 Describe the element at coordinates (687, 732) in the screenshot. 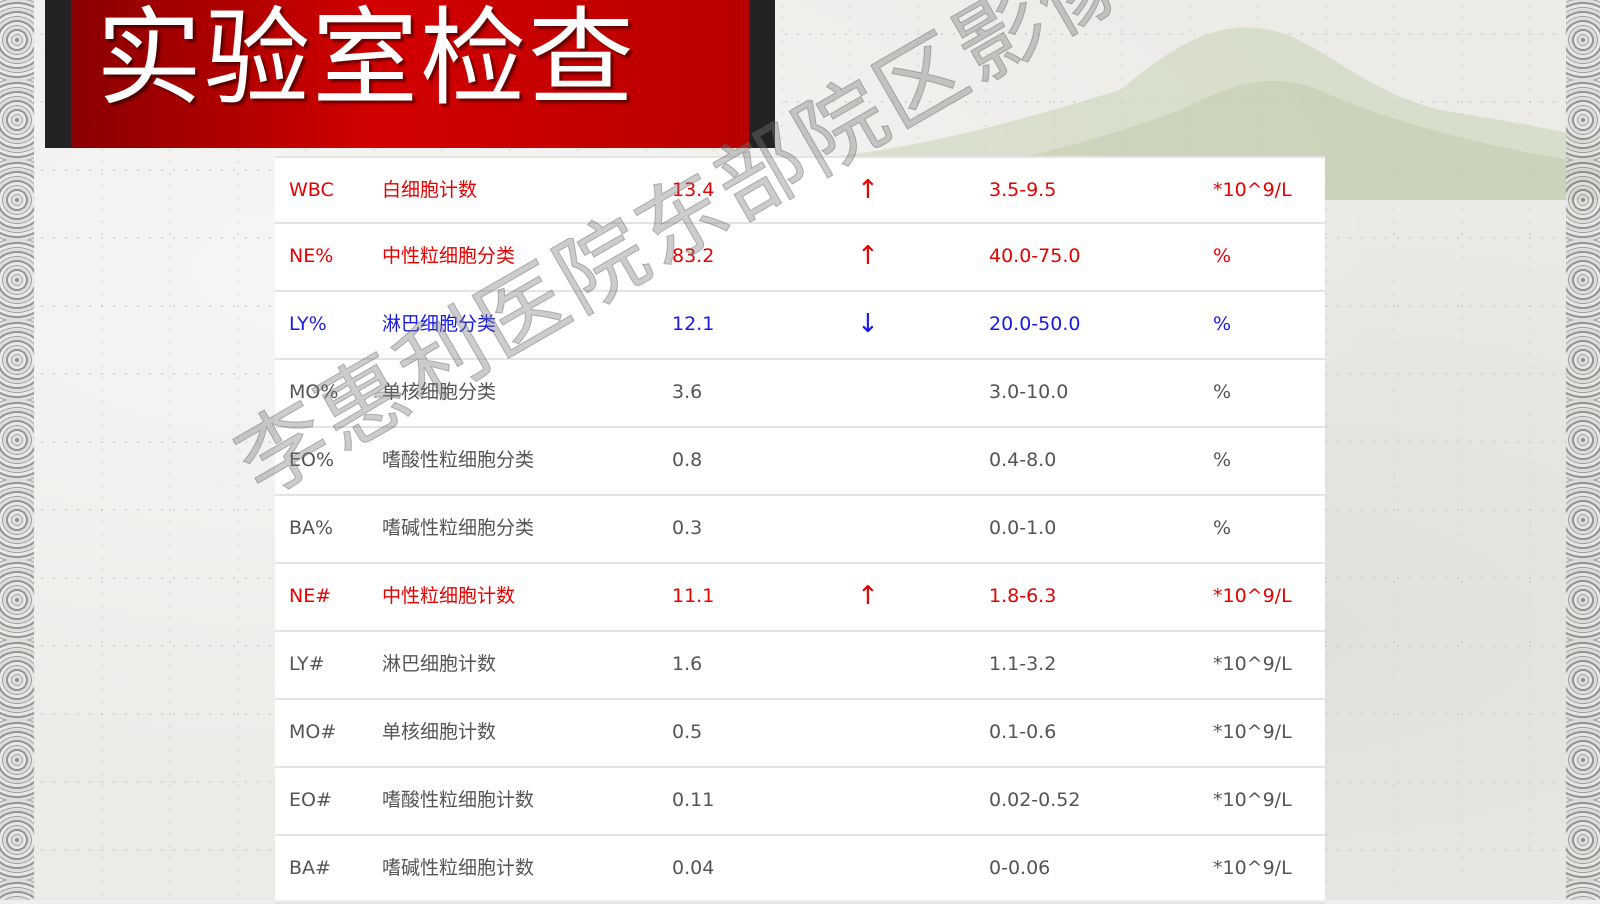

I see `test-value: 0.5` at that location.